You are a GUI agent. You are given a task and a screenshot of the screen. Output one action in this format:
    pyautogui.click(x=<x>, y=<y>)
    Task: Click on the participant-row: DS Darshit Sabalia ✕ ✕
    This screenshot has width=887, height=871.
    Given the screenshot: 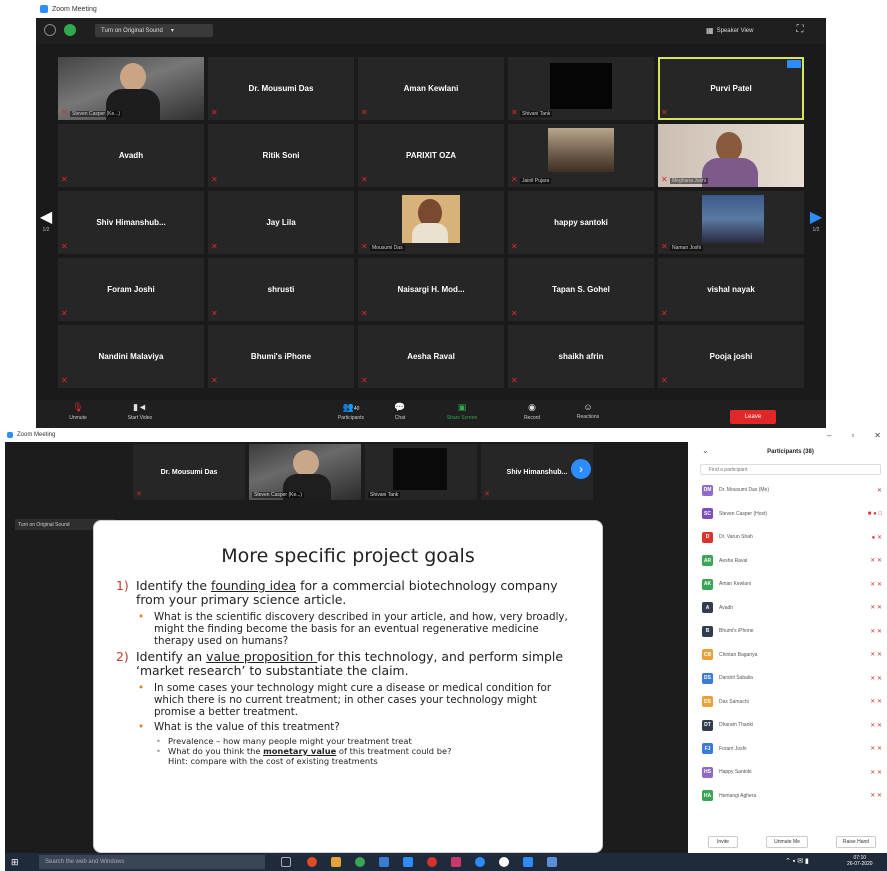 What is the action you would take?
    pyautogui.click(x=792, y=678)
    